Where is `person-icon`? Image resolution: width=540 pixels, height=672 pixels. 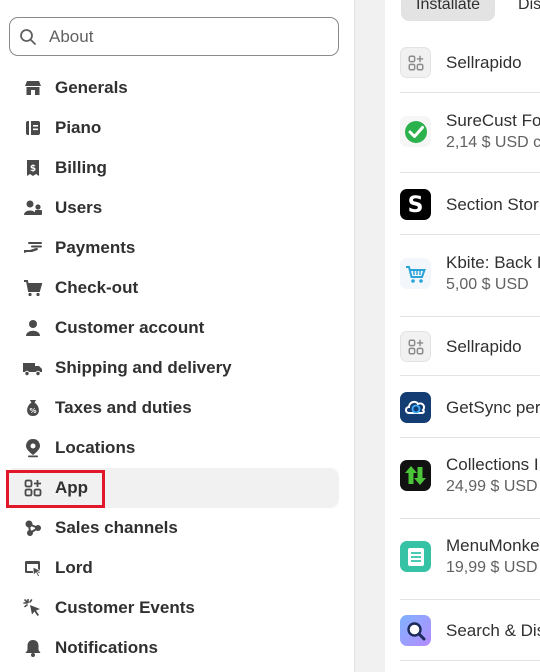
person-icon is located at coordinates (33, 328).